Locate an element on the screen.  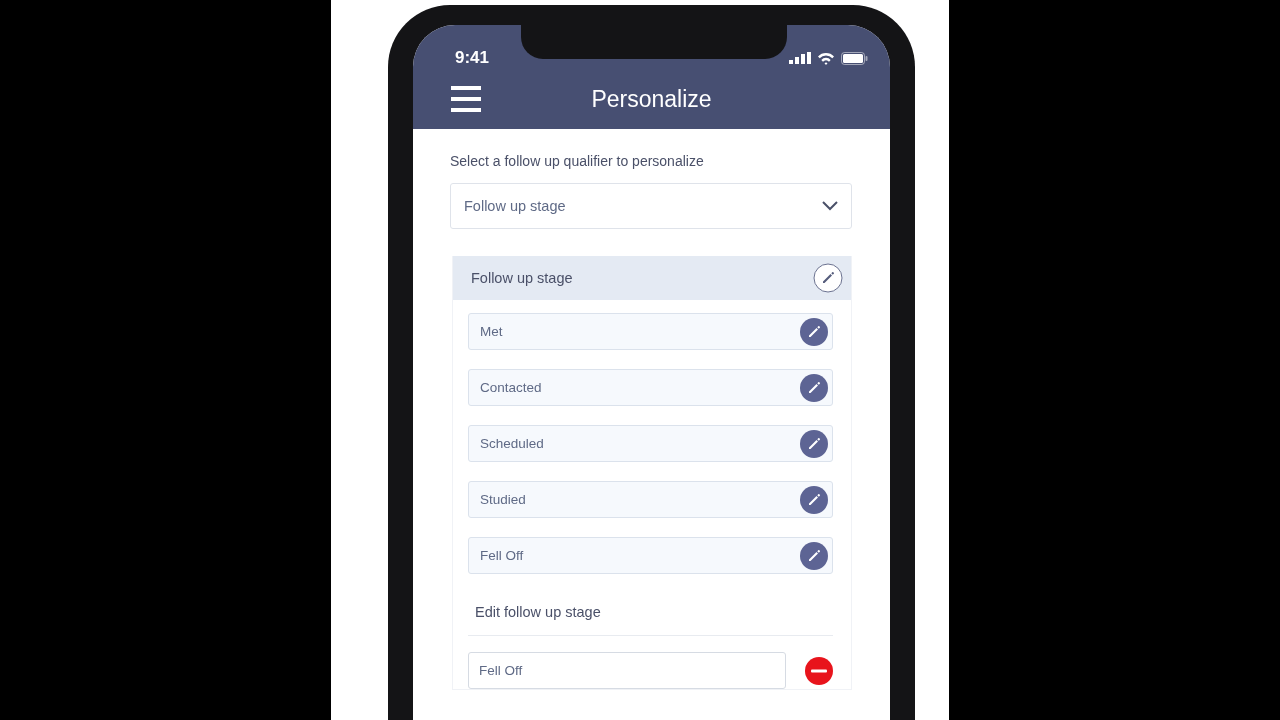
stage-label: Studied is located at coordinates (503, 499).